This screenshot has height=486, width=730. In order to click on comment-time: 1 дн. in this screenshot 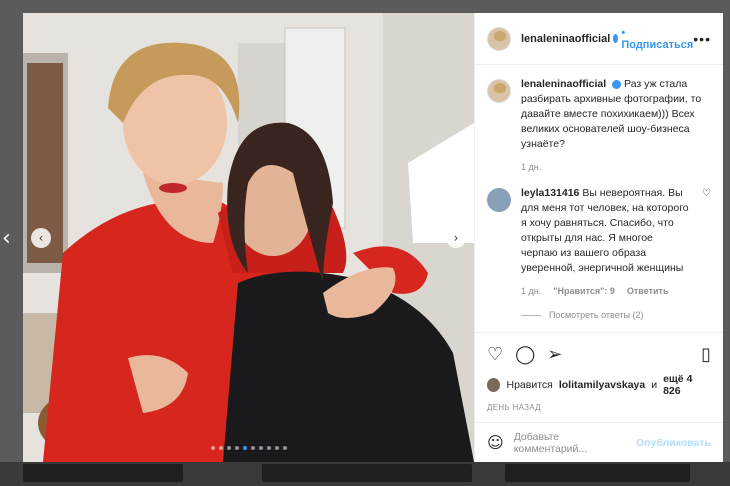, I will do `click(531, 291)`.